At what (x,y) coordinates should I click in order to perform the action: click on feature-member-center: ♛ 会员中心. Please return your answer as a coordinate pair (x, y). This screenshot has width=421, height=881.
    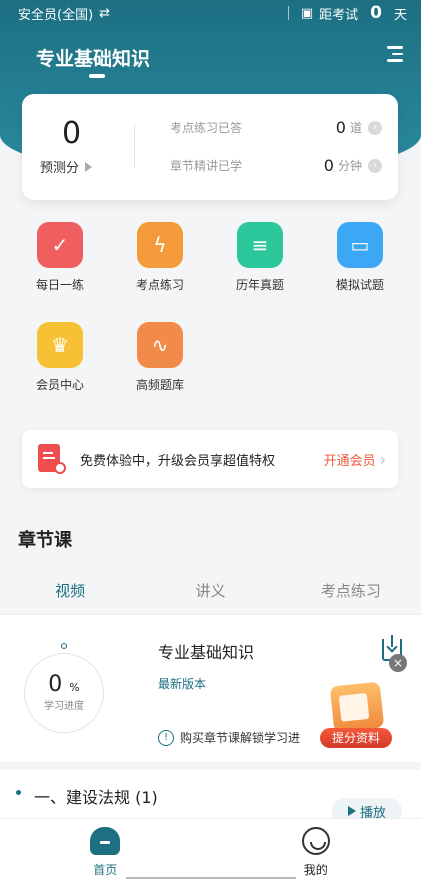
    Looking at the image, I should click on (60, 357).